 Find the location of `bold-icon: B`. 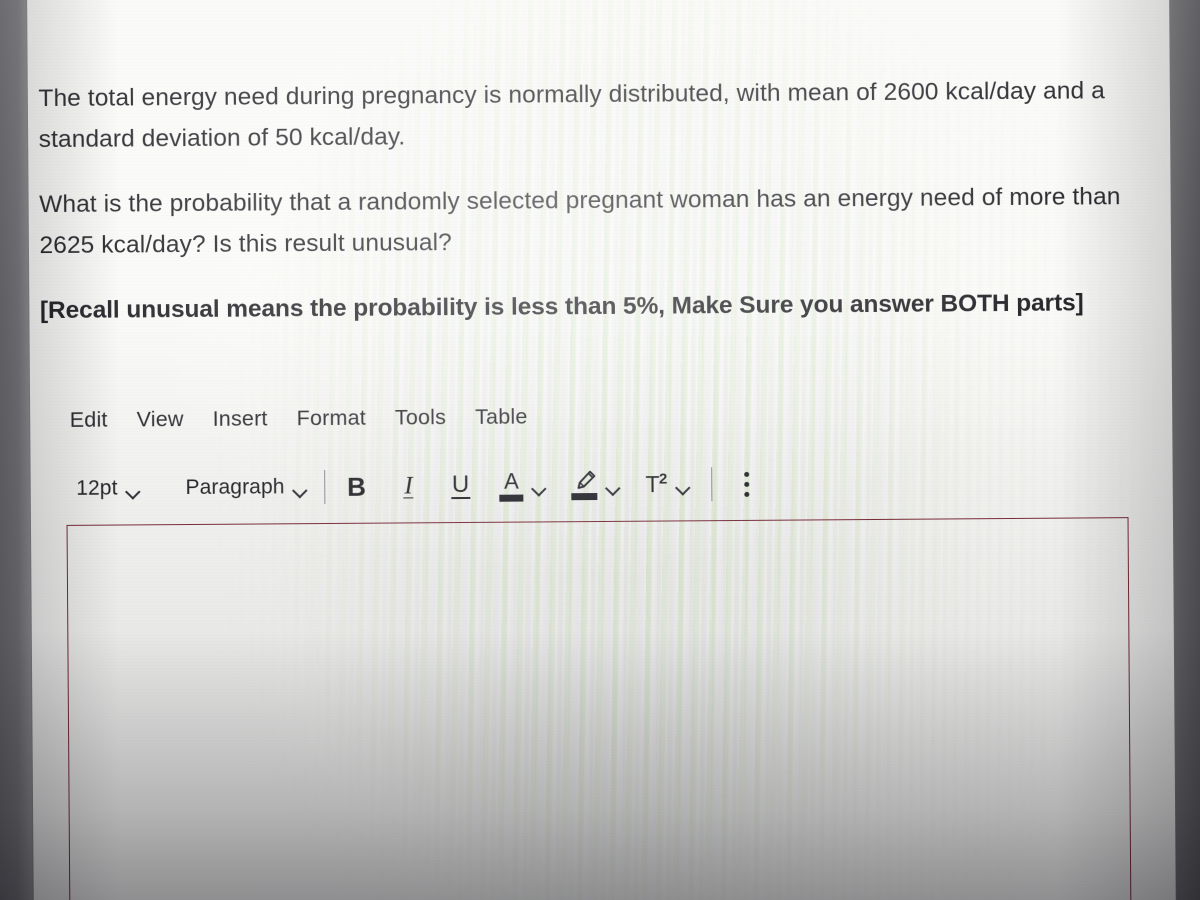

bold-icon: B is located at coordinates (357, 486).